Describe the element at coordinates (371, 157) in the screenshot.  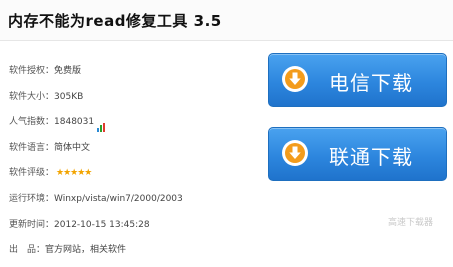
I see `unicom-download-label: 联通下载` at that location.